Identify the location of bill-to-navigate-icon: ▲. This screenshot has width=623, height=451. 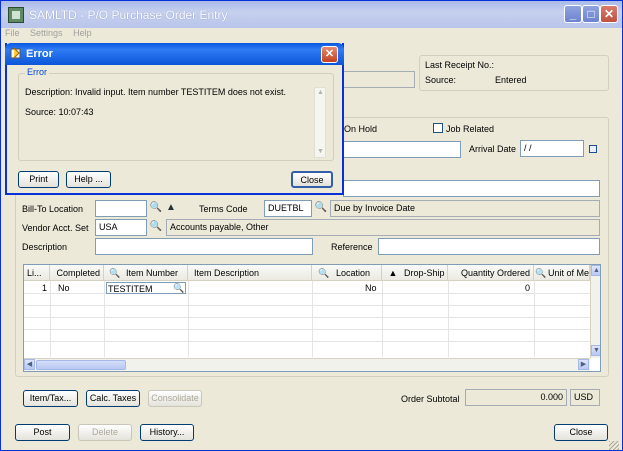
(171, 208).